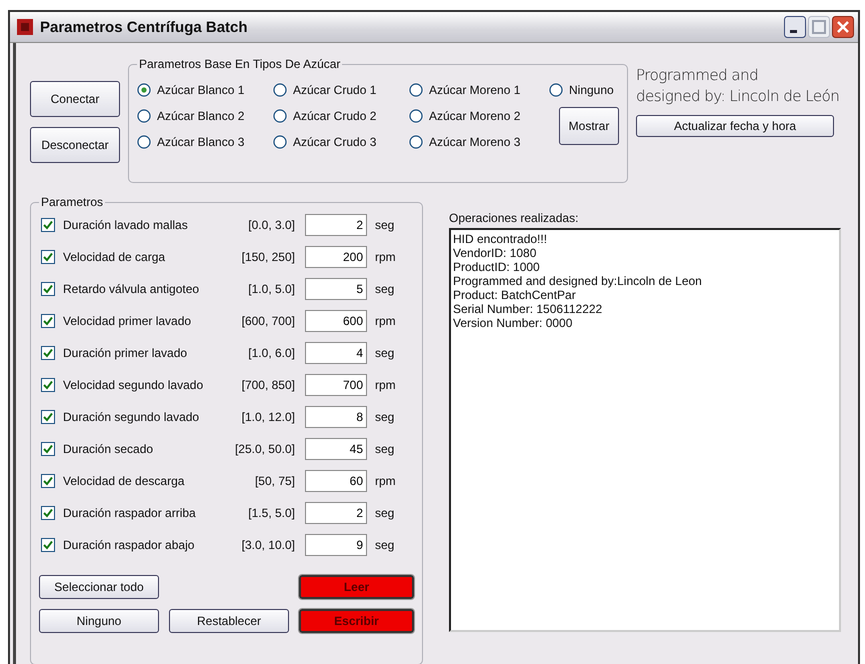 The height and width of the screenshot is (664, 865). I want to click on range-text: [1.0, 12.0], so click(267, 417).